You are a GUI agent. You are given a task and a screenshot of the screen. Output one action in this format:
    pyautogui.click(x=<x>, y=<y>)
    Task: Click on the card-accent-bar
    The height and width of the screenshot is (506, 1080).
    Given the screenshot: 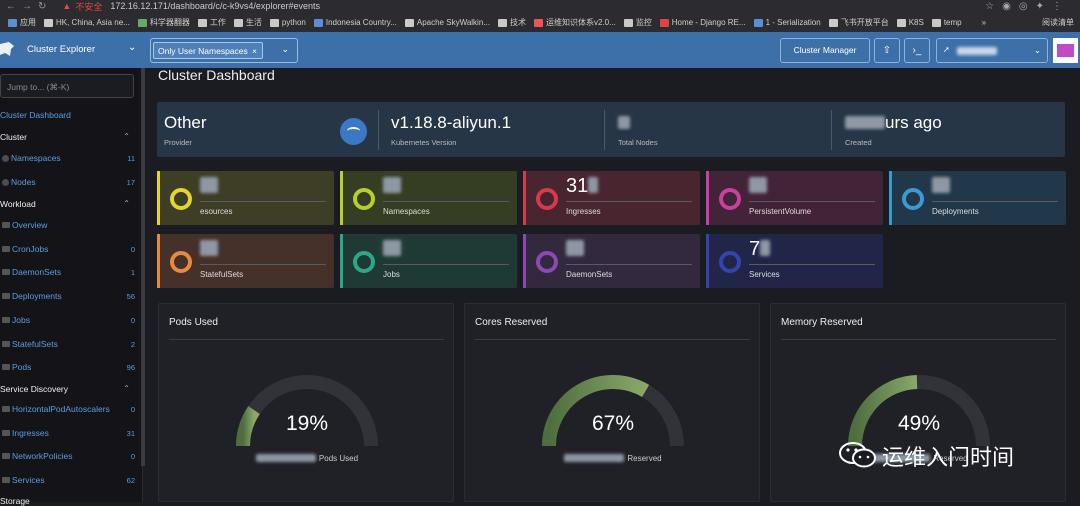 What is the action you would take?
    pyautogui.click(x=707, y=261)
    